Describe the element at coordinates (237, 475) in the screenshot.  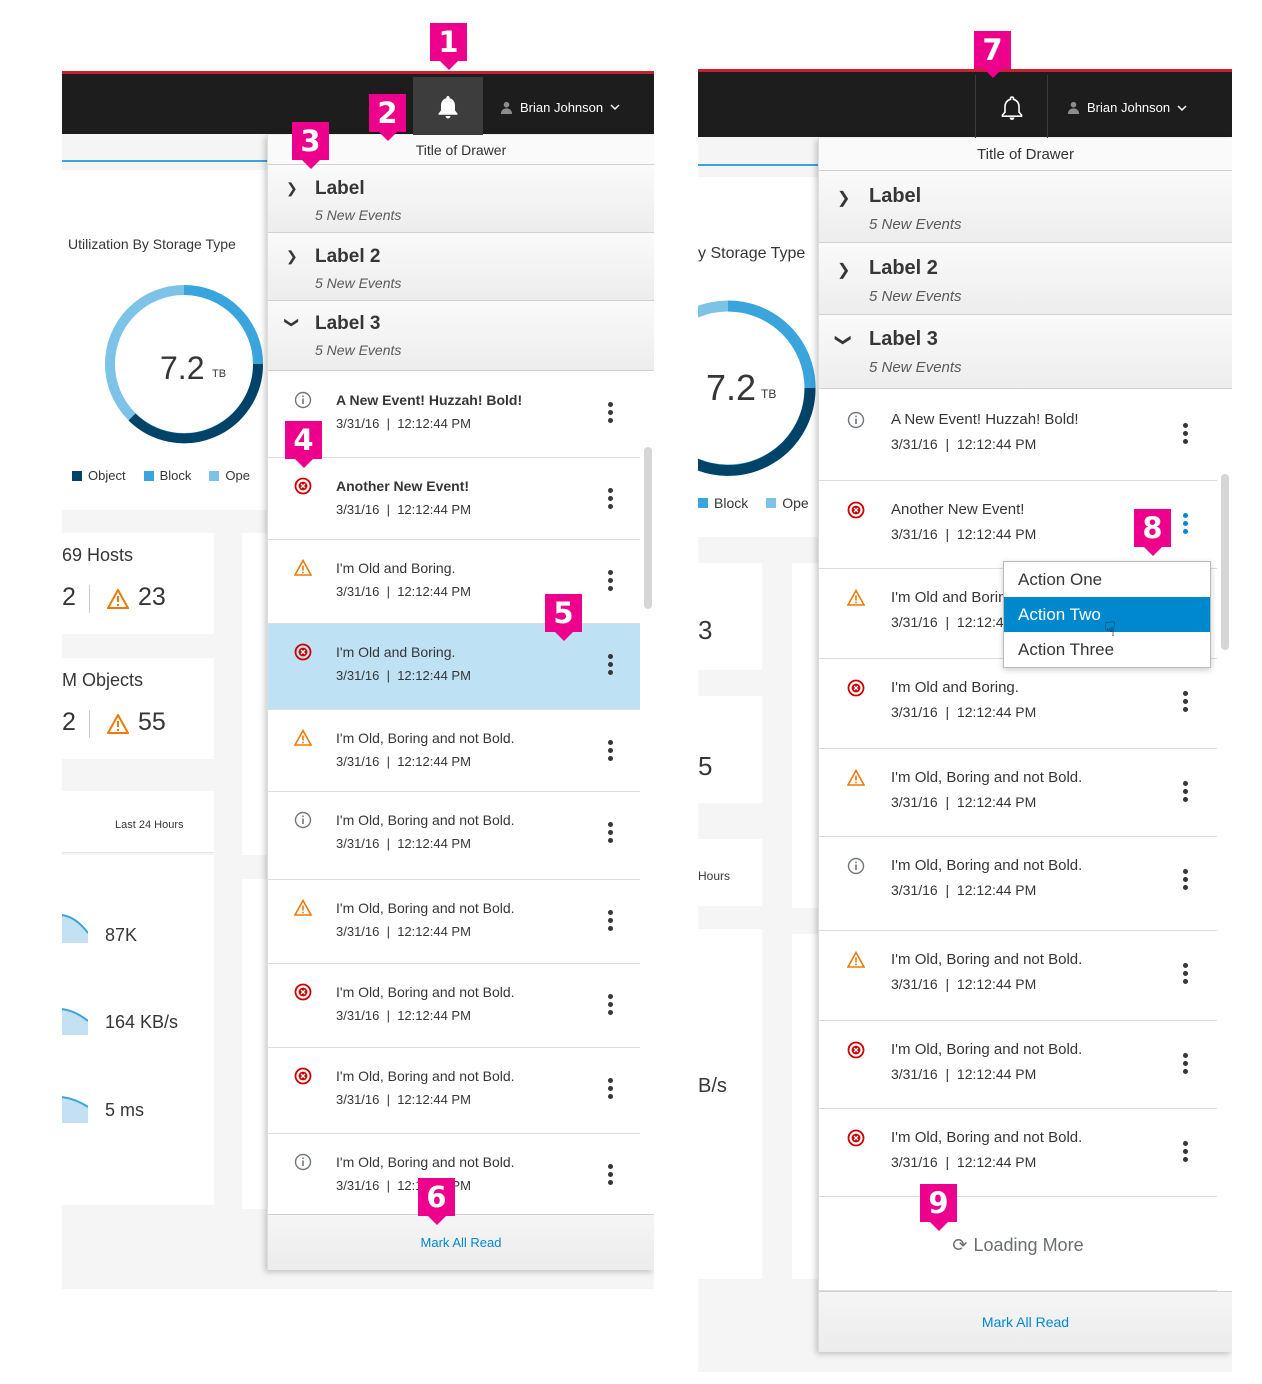
I see `legend-open: Ope` at that location.